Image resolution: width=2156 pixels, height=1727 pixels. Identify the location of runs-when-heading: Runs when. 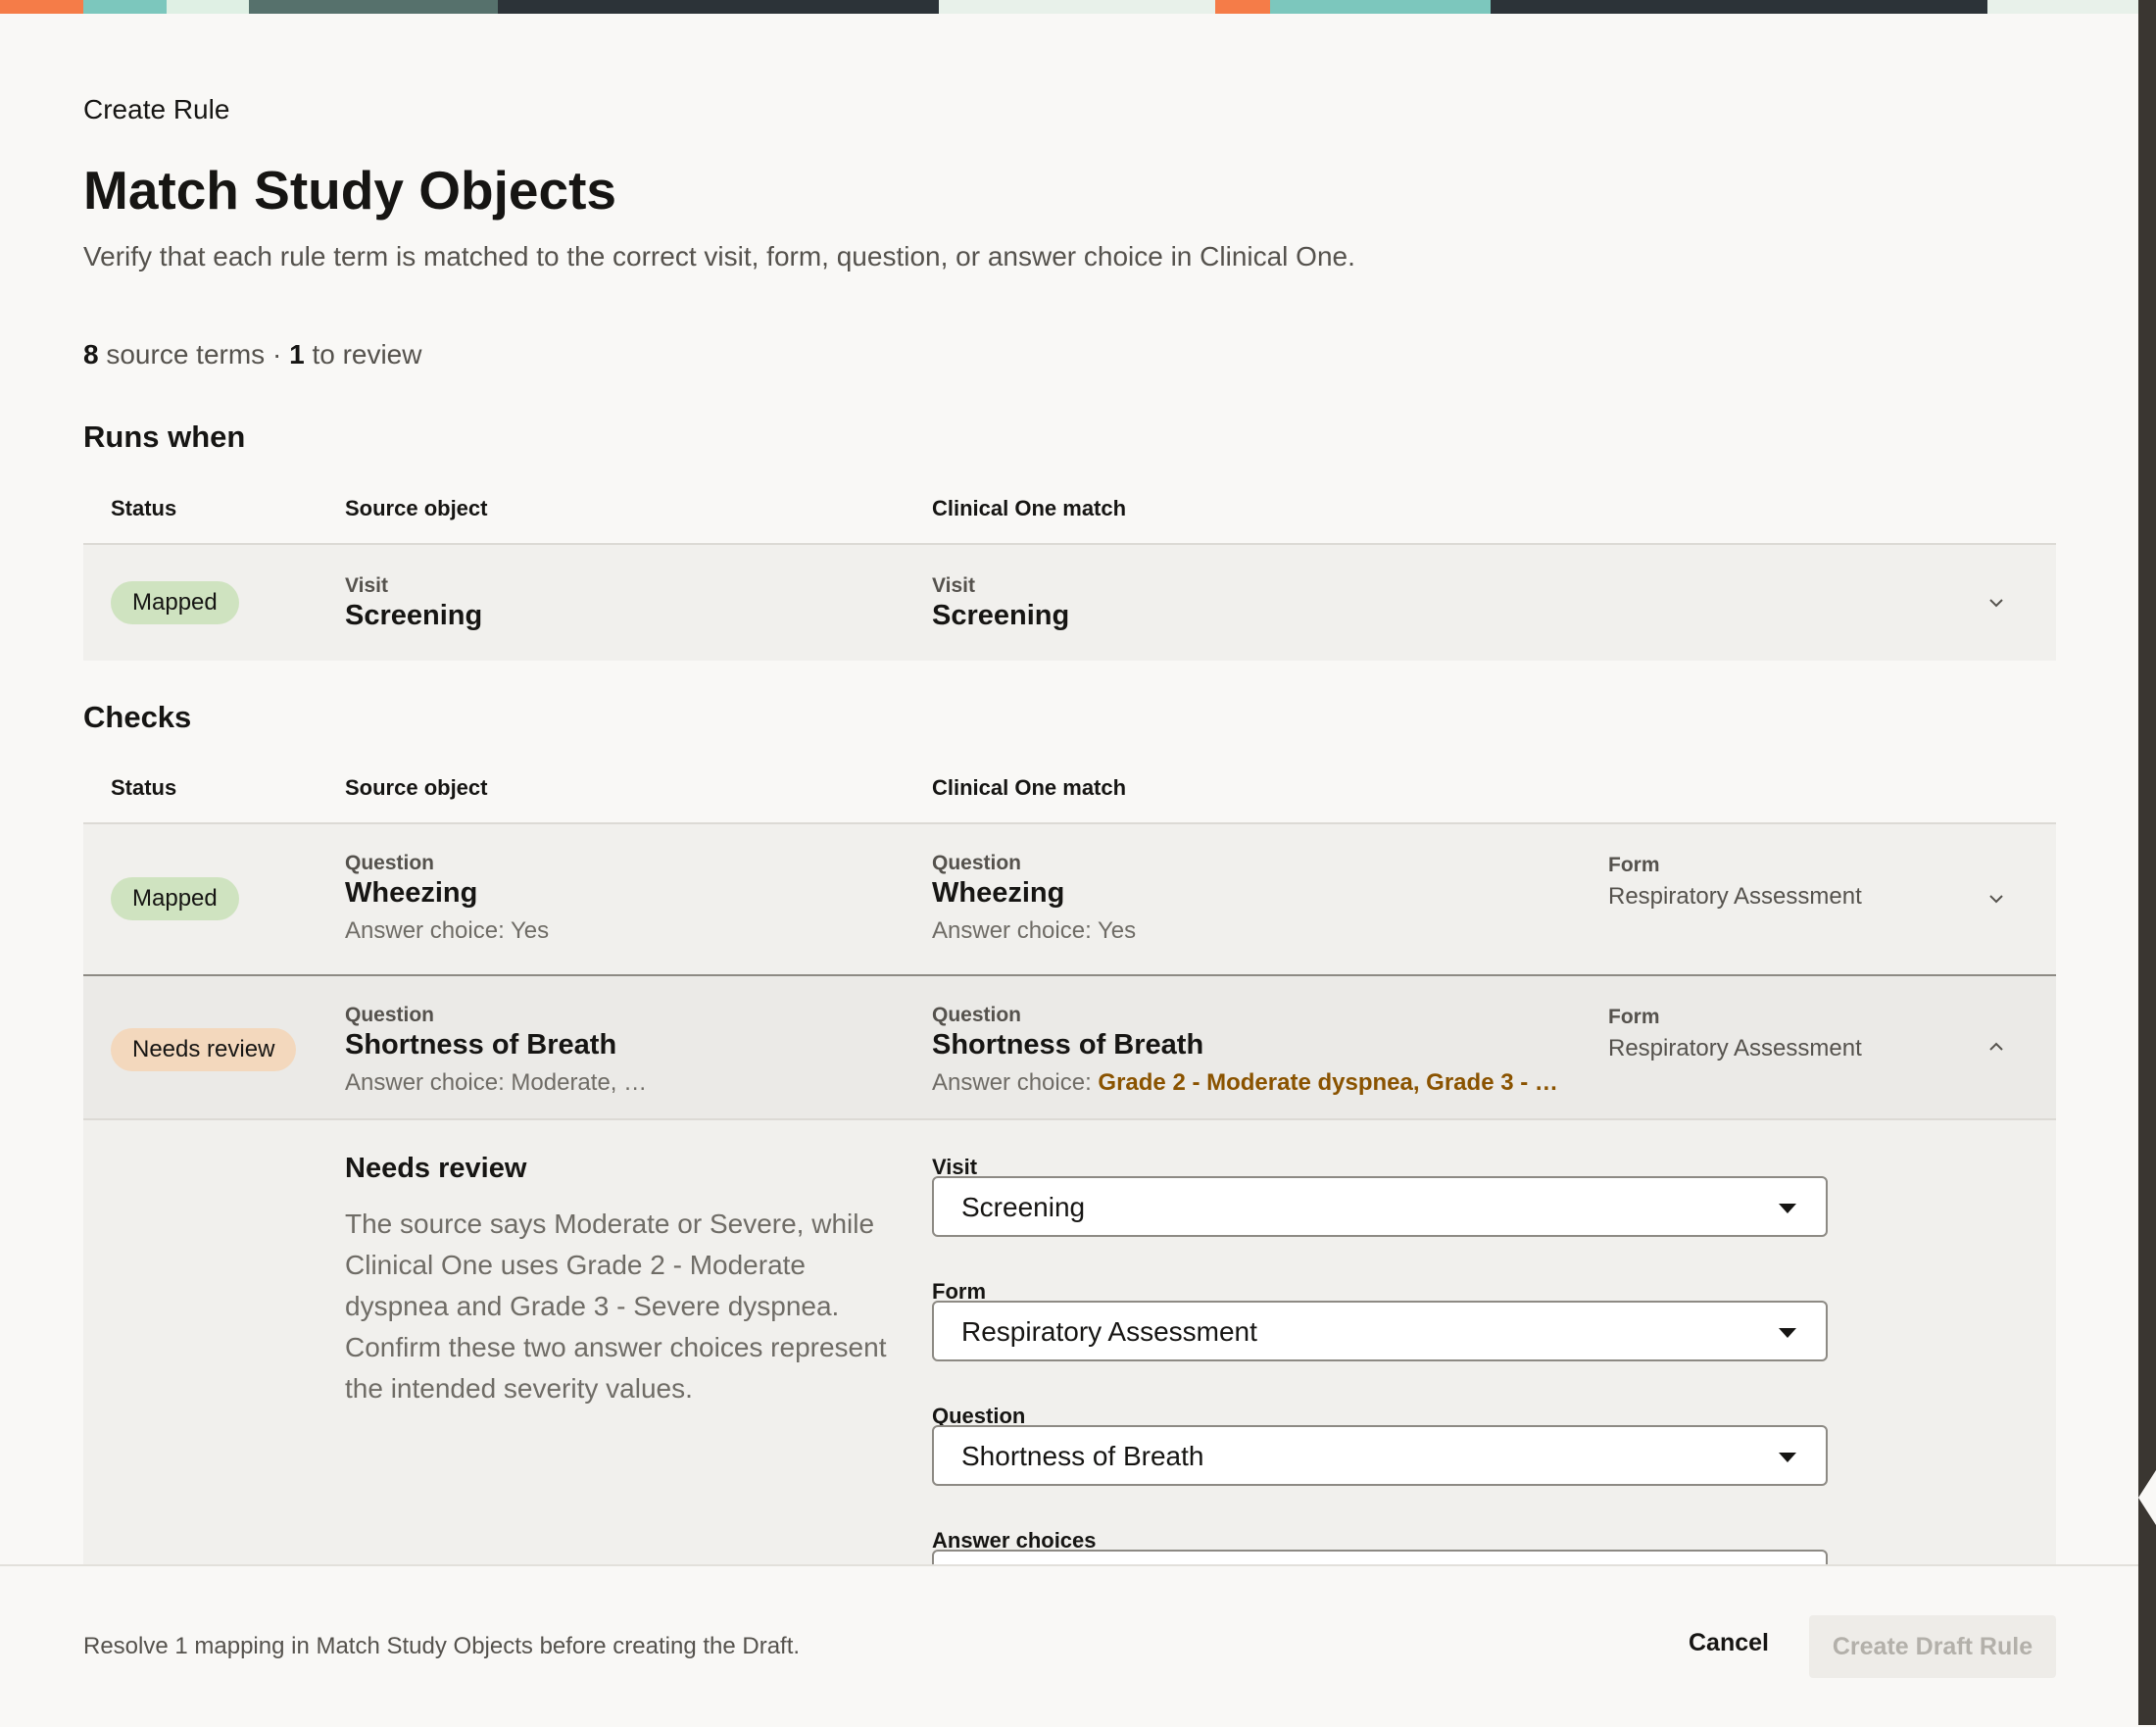
(164, 436).